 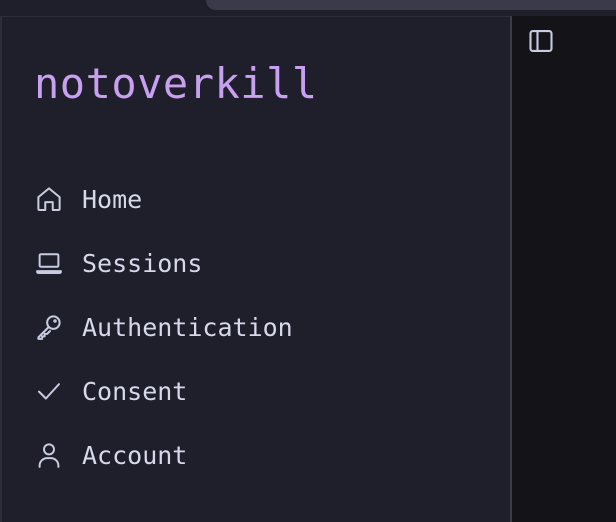 I want to click on sidebar-item-label: Sessions, so click(x=142, y=263).